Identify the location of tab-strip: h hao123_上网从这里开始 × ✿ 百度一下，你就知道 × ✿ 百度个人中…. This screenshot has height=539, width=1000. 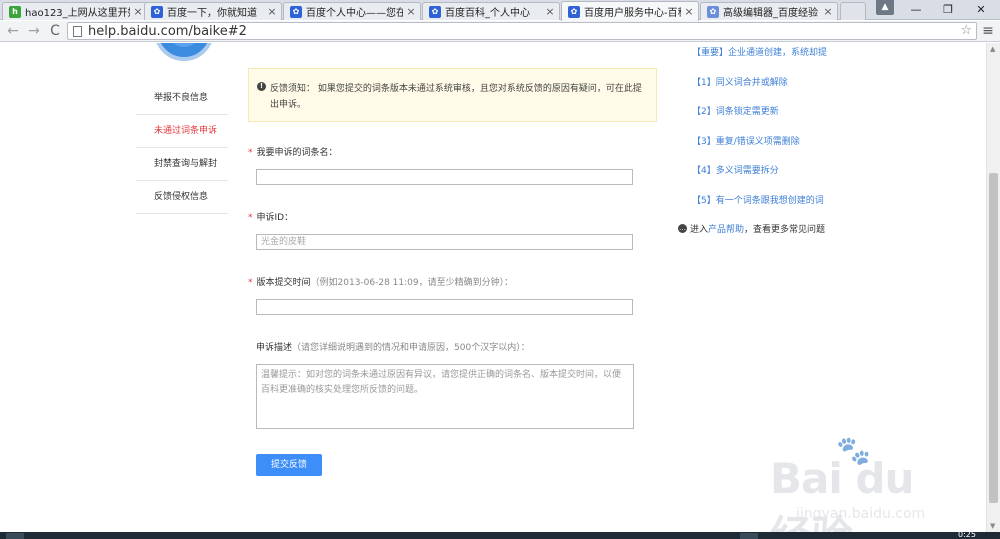
(500, 10).